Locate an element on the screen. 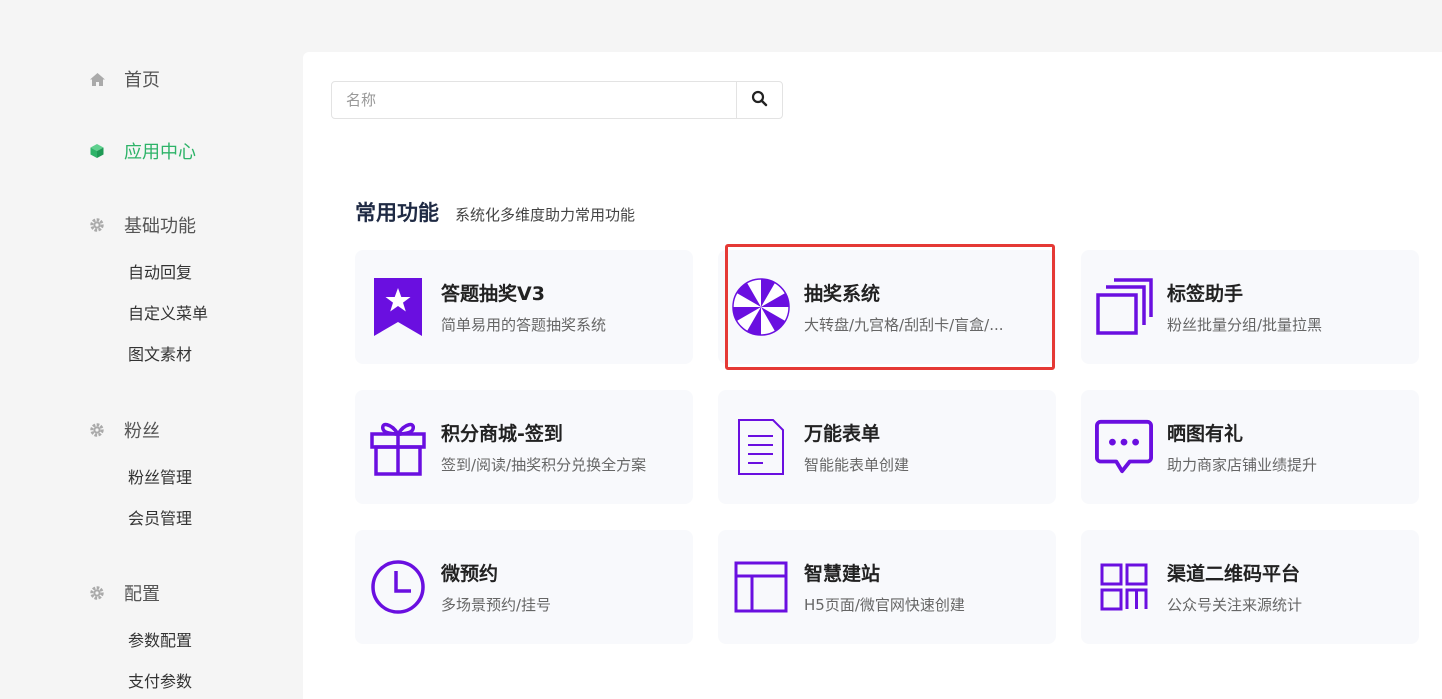  sidebar-item-label: 粉丝 is located at coordinates (142, 431).